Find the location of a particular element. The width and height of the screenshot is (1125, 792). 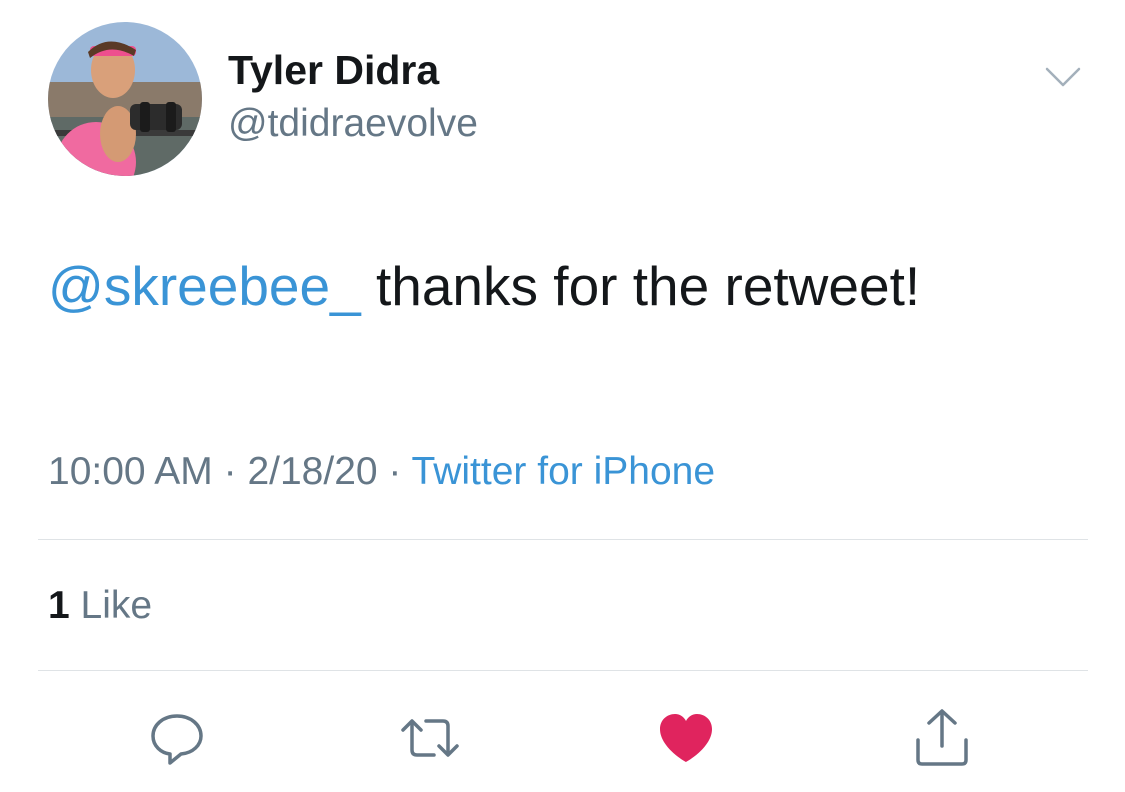

heart-icon is located at coordinates (686, 738).